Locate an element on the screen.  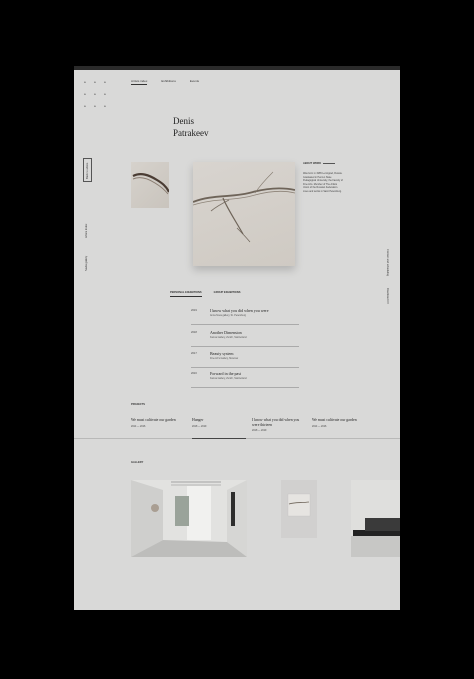
exhibition-title: I know what you did when you were is located at coordinates (239, 310).